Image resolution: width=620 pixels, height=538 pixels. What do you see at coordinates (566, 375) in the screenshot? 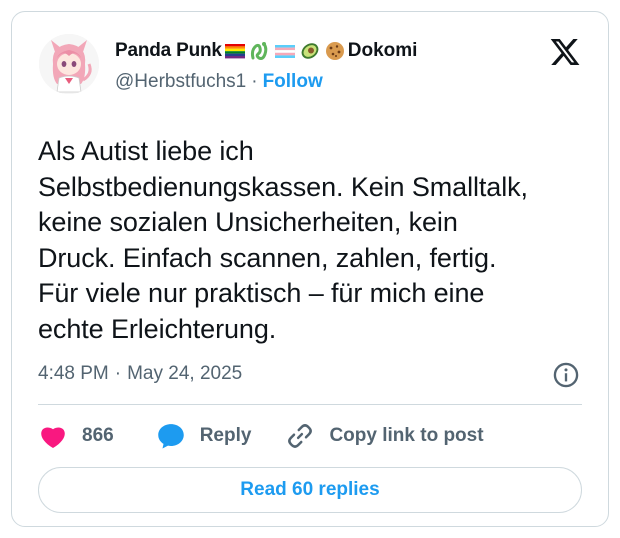
I see `info-icon` at bounding box center [566, 375].